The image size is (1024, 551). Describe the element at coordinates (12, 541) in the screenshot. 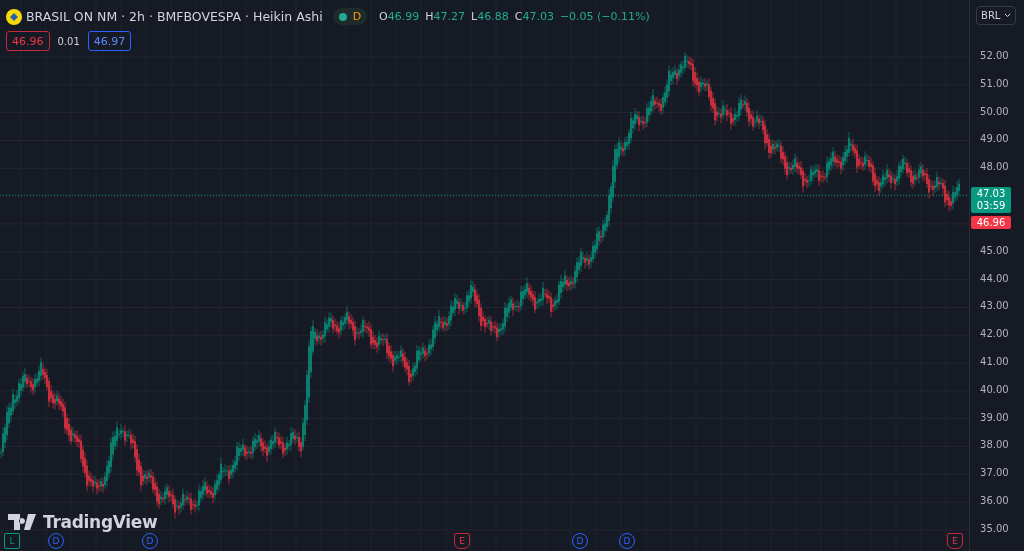

I see `split-marker: L` at that location.